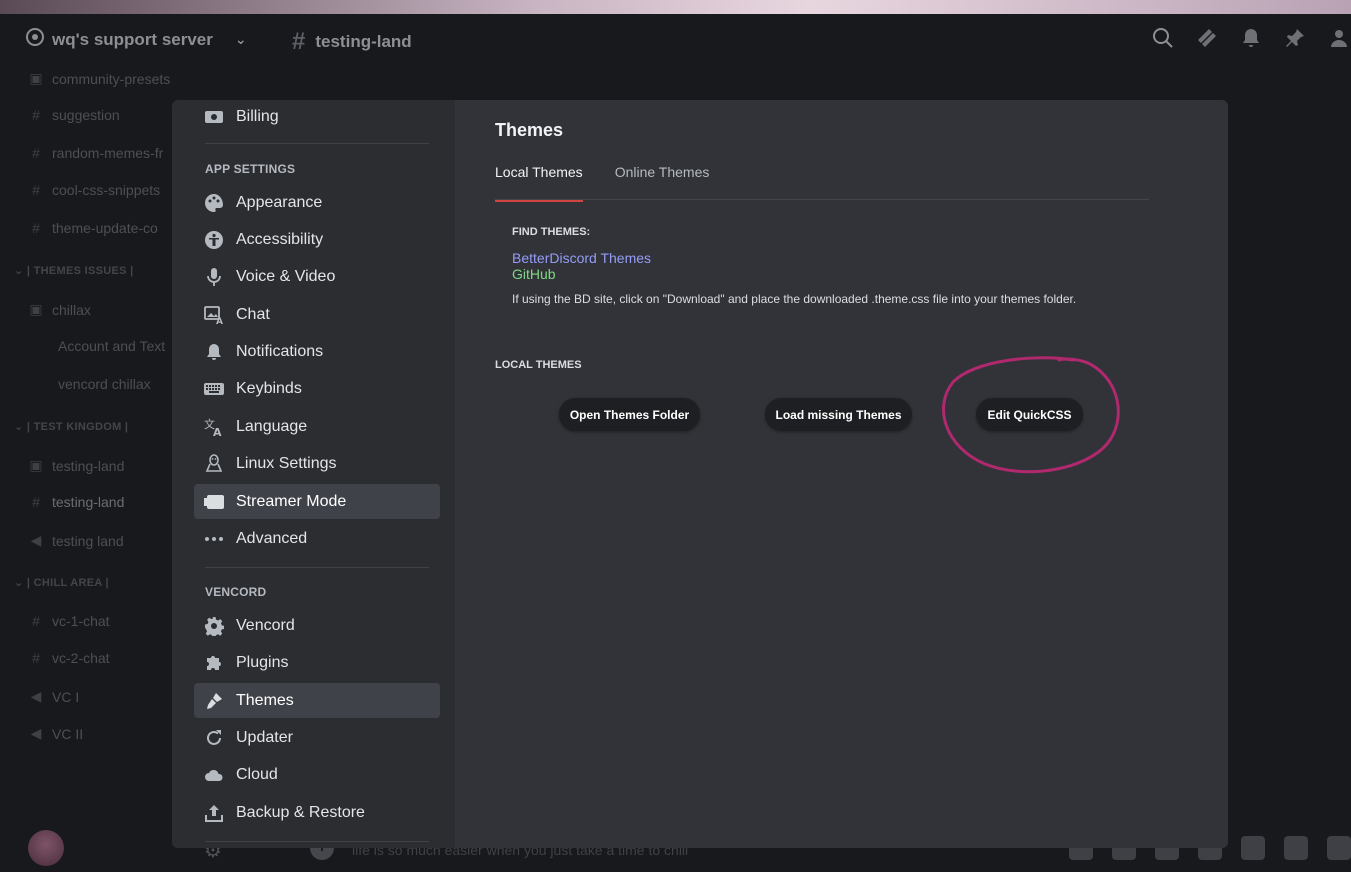  What do you see at coordinates (236, 592) in the screenshot?
I see `section-heading-vencord: VENCORD` at bounding box center [236, 592].